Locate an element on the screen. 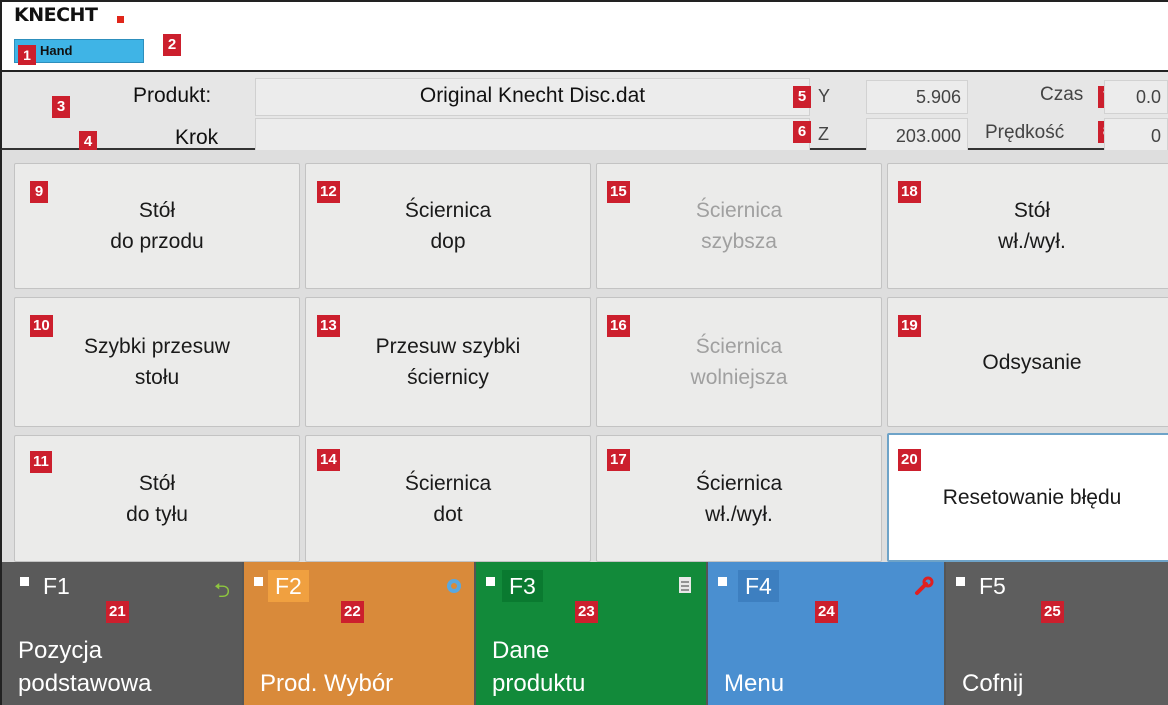 The image size is (1168, 705). y-value: 5.906 is located at coordinates (917, 97).